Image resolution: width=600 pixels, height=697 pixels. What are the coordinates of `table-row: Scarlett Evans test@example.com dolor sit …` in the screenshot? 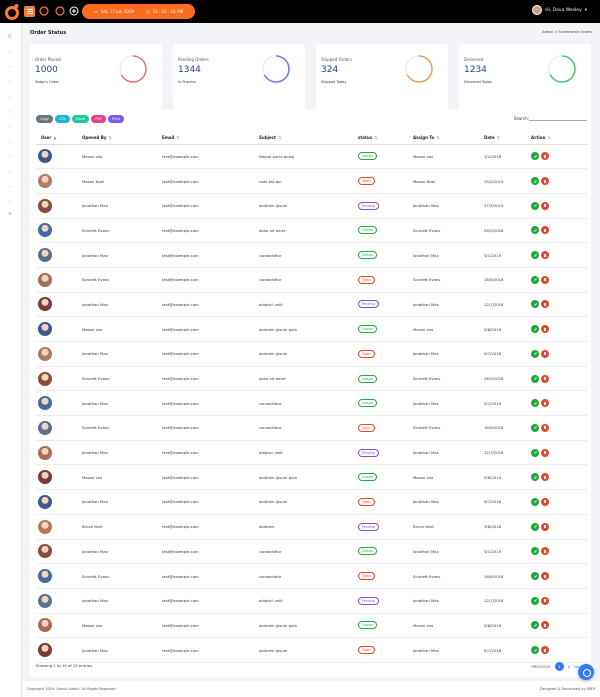 It's located at (311, 231).